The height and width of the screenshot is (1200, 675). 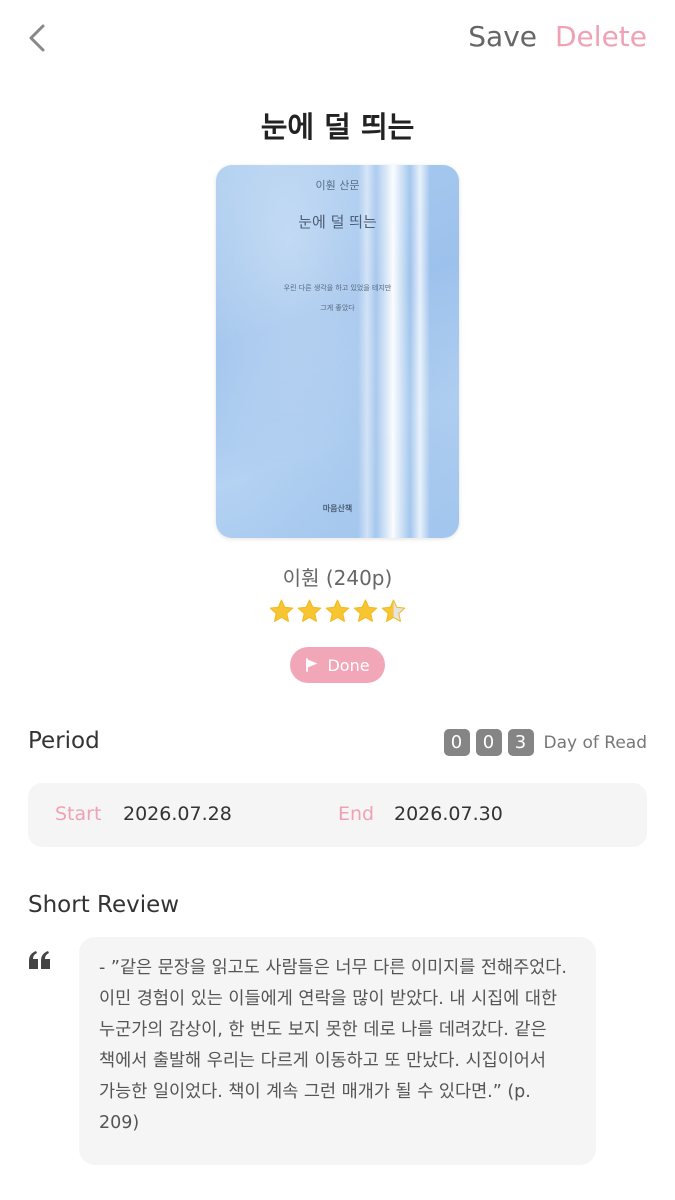 What do you see at coordinates (39, 960) in the screenshot?
I see `quote-icon` at bounding box center [39, 960].